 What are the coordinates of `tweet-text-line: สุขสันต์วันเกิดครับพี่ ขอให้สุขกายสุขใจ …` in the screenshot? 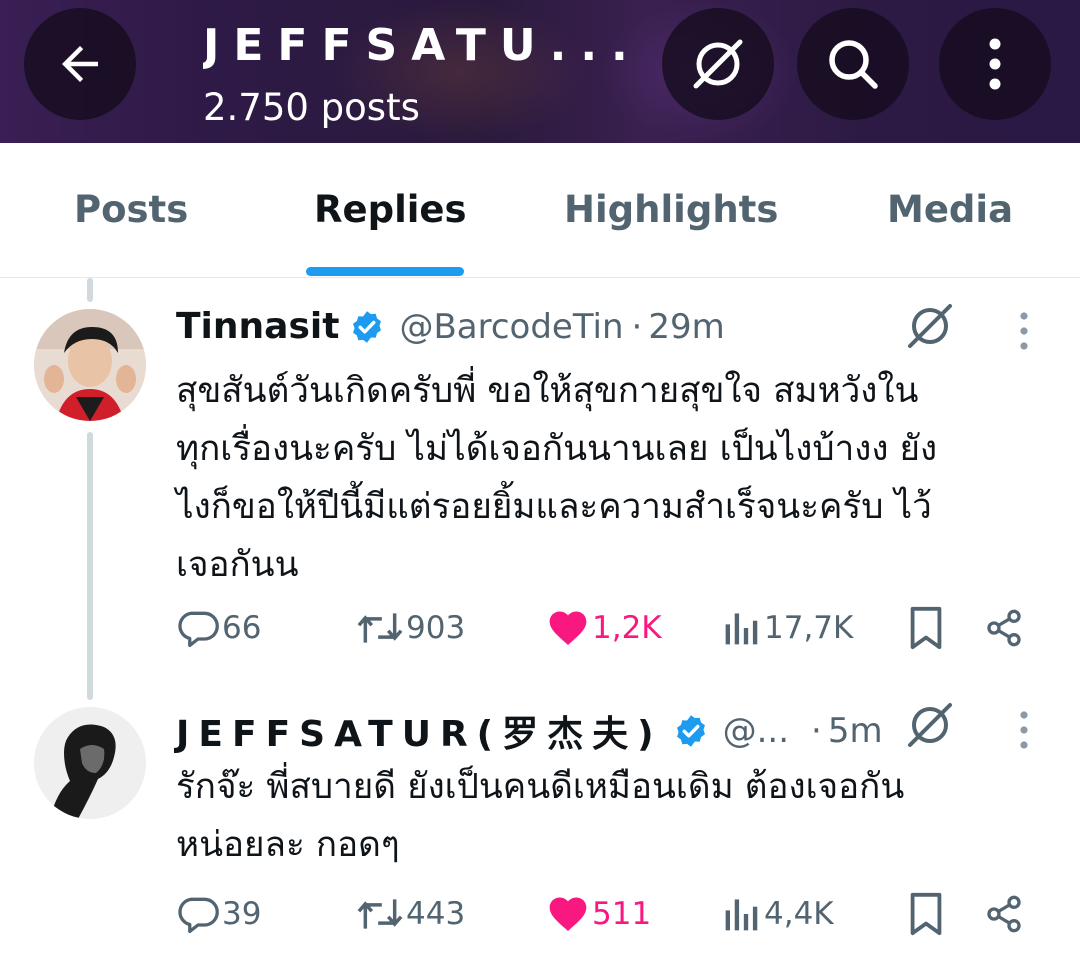 It's located at (547, 391).